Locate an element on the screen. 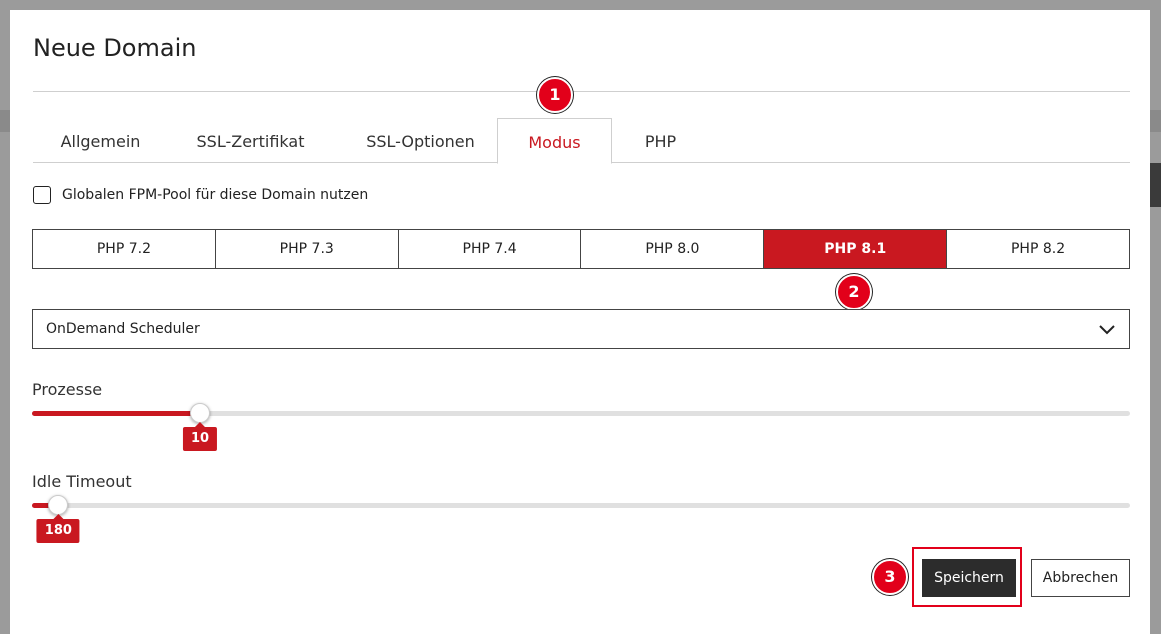 Image resolution: width=1161 pixels, height=634 pixels. tab-php: PHP is located at coordinates (660, 140).